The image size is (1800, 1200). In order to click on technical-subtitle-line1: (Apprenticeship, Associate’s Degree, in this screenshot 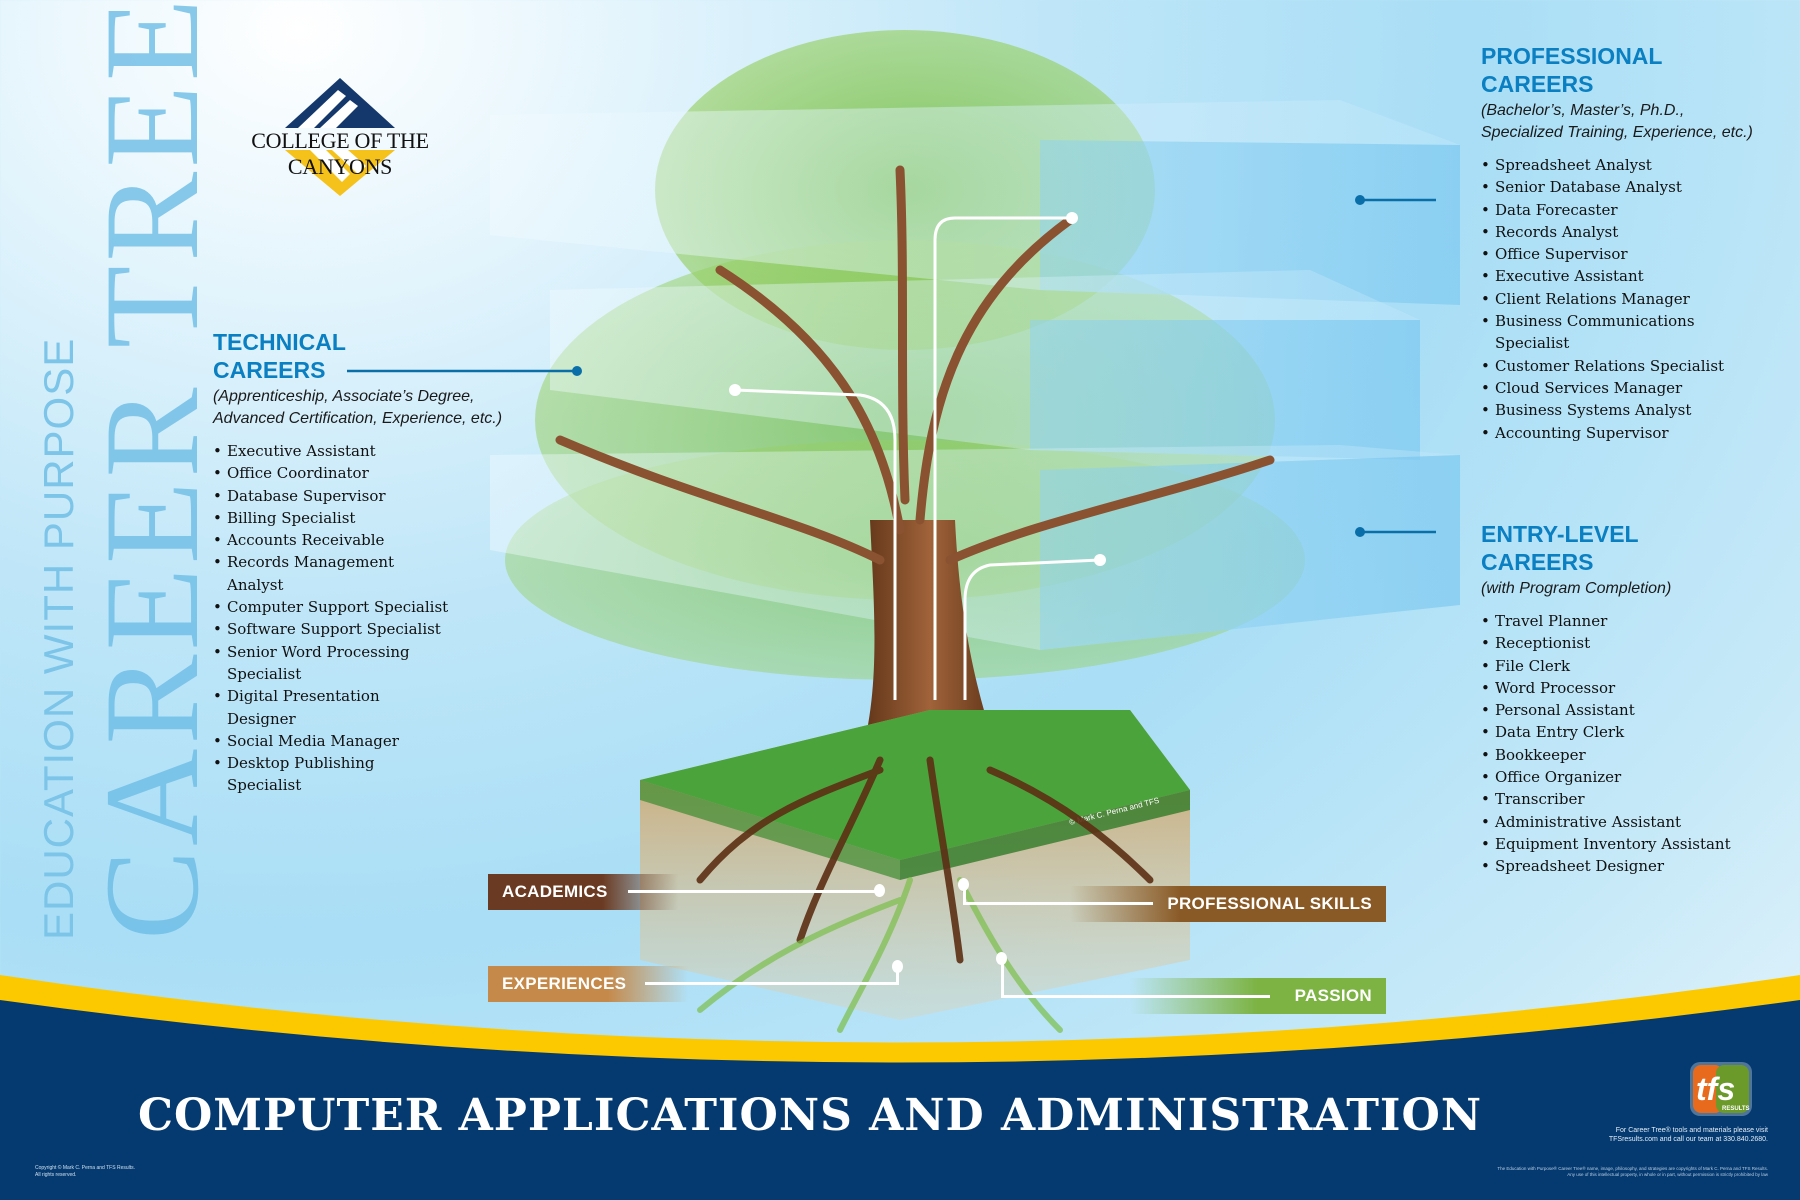, I will do `click(344, 396)`.